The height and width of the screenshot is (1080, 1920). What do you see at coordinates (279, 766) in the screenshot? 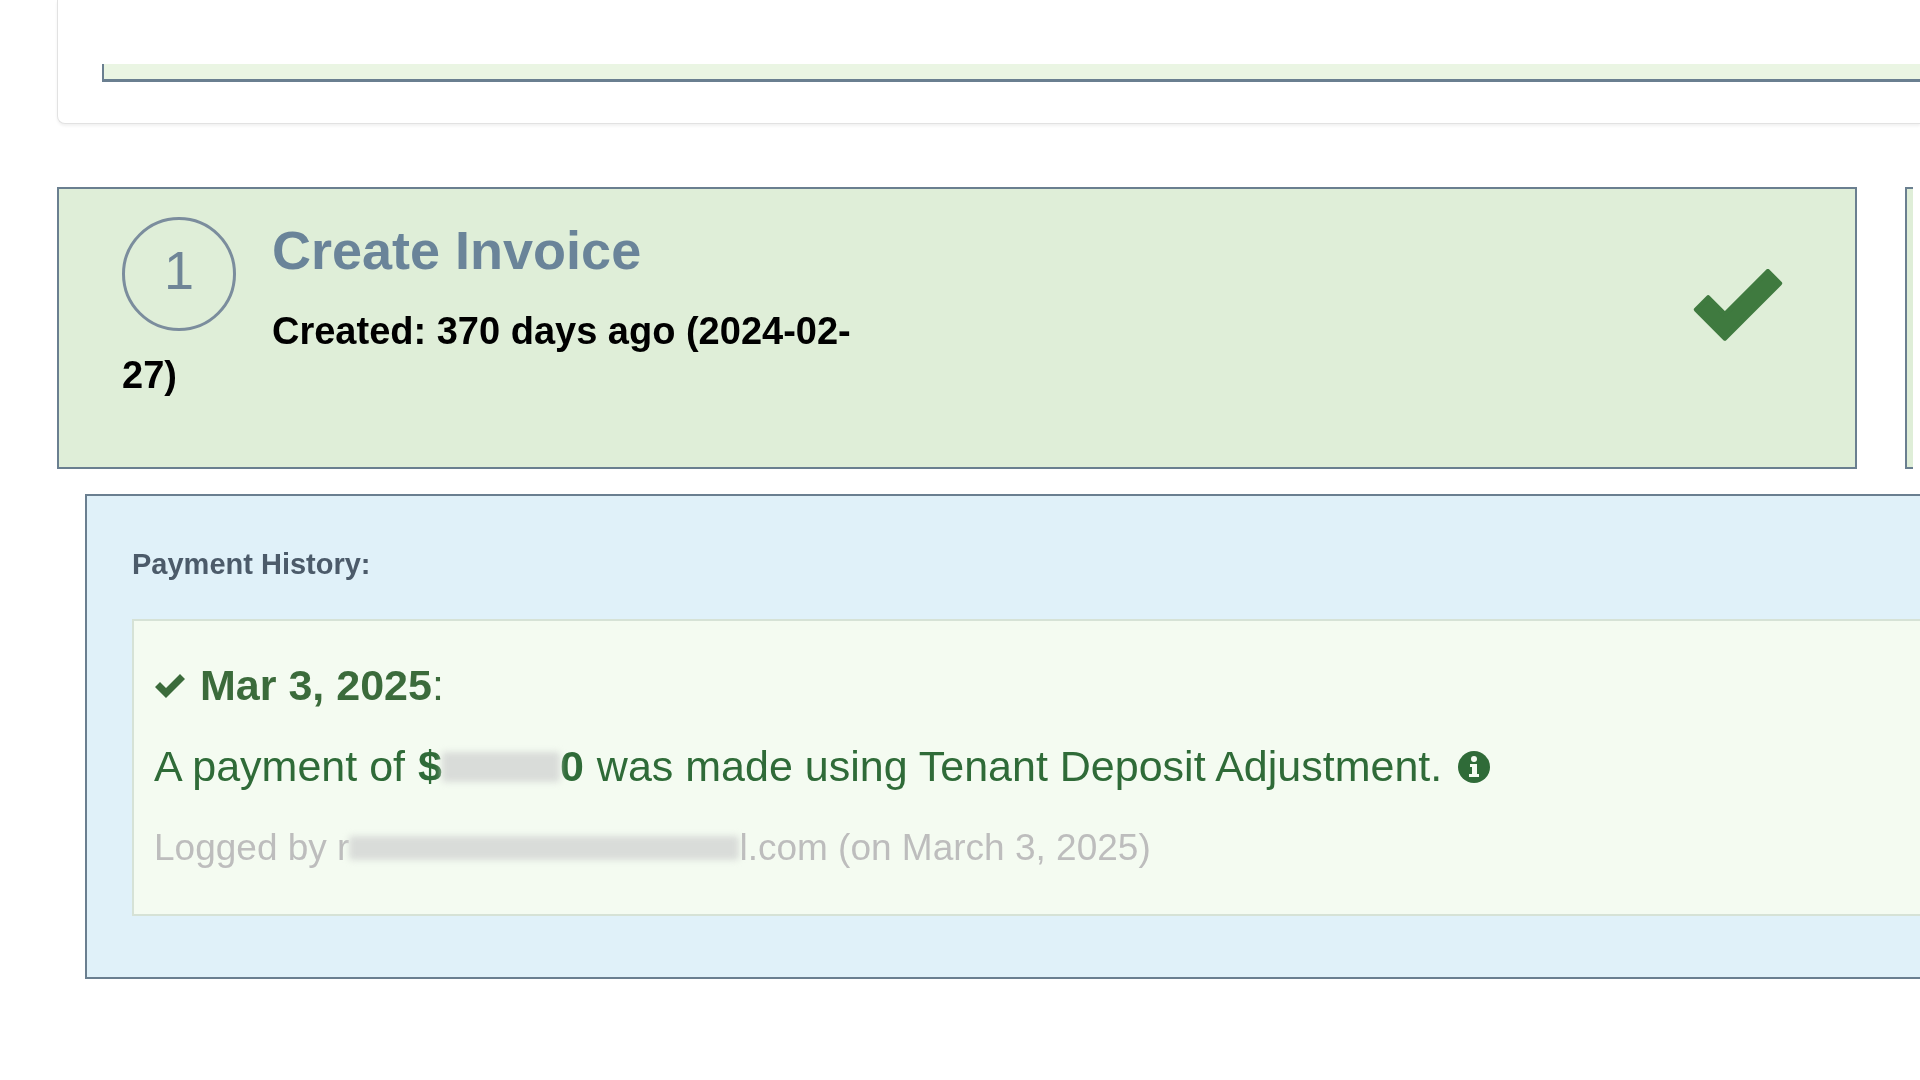
I see `payment-text: A payment of` at bounding box center [279, 766].